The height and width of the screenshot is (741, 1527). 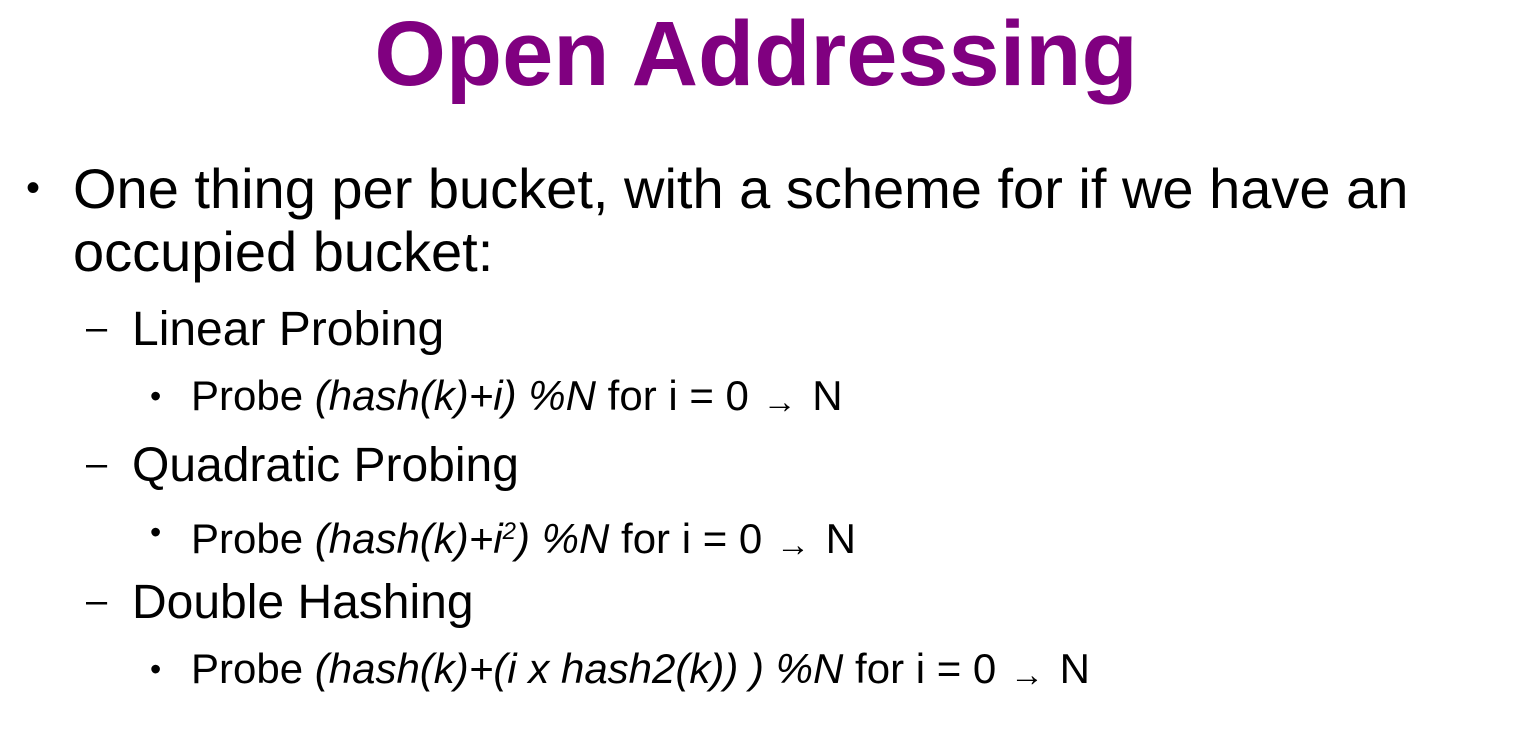 What do you see at coordinates (756, 54) in the screenshot?
I see `slide-title: Open Addressing` at bounding box center [756, 54].